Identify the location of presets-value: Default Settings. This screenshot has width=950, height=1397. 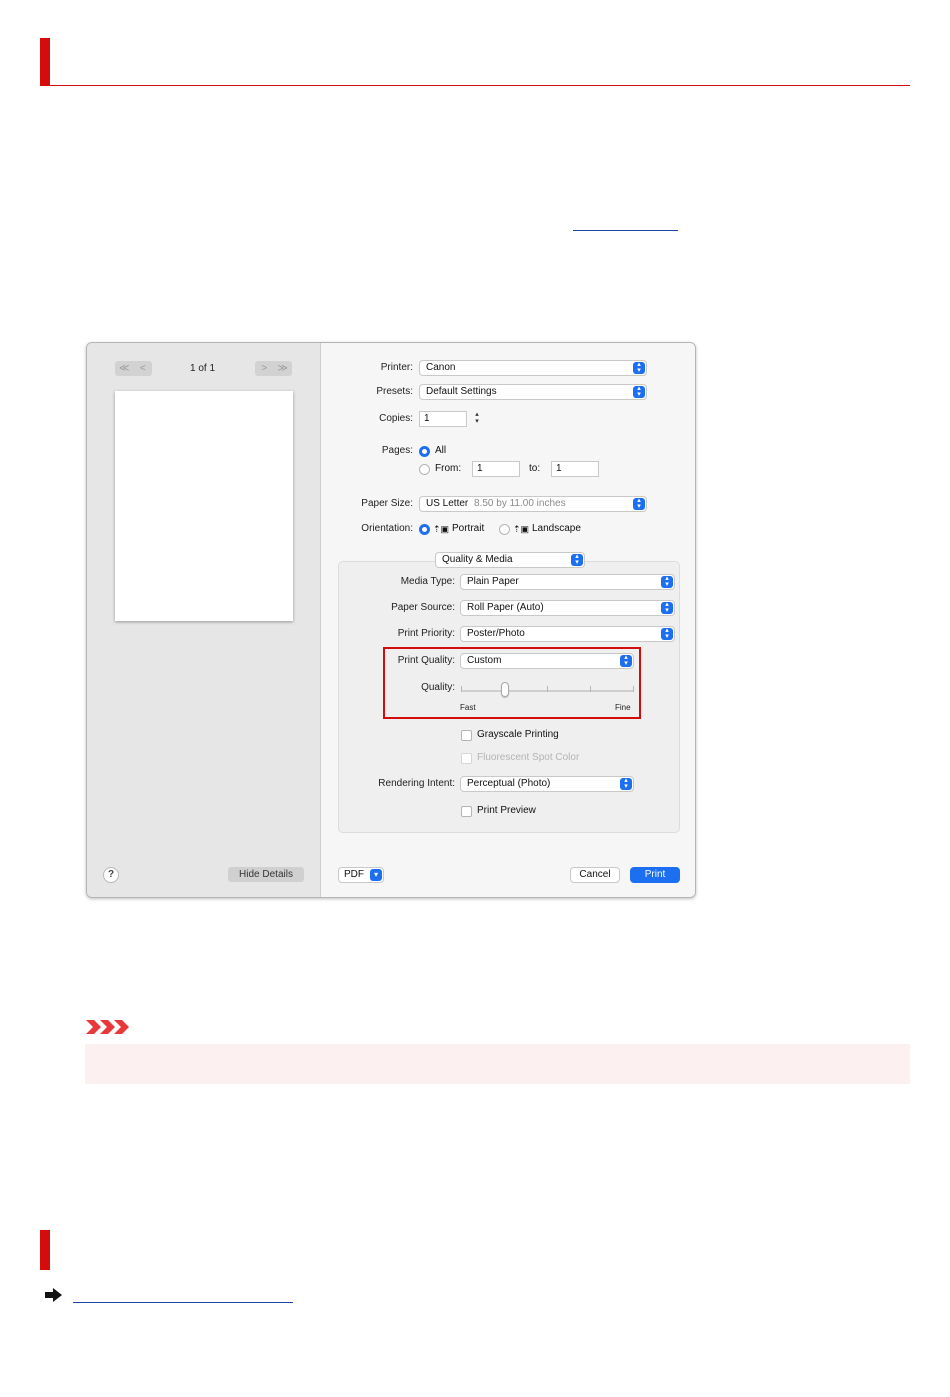
(461, 391).